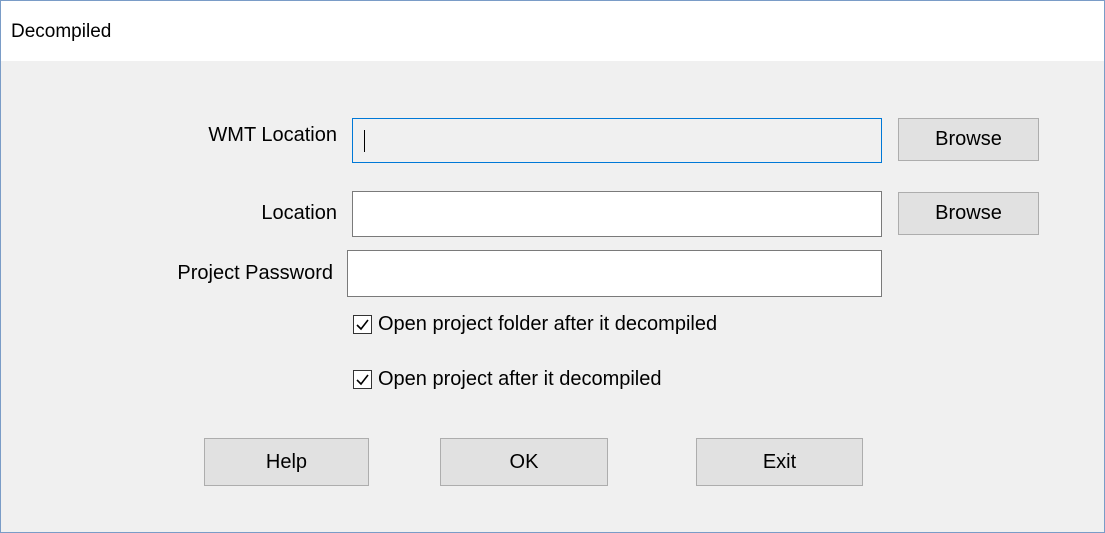  I want to click on open-project-label: Open project after it decompiled, so click(520, 379).